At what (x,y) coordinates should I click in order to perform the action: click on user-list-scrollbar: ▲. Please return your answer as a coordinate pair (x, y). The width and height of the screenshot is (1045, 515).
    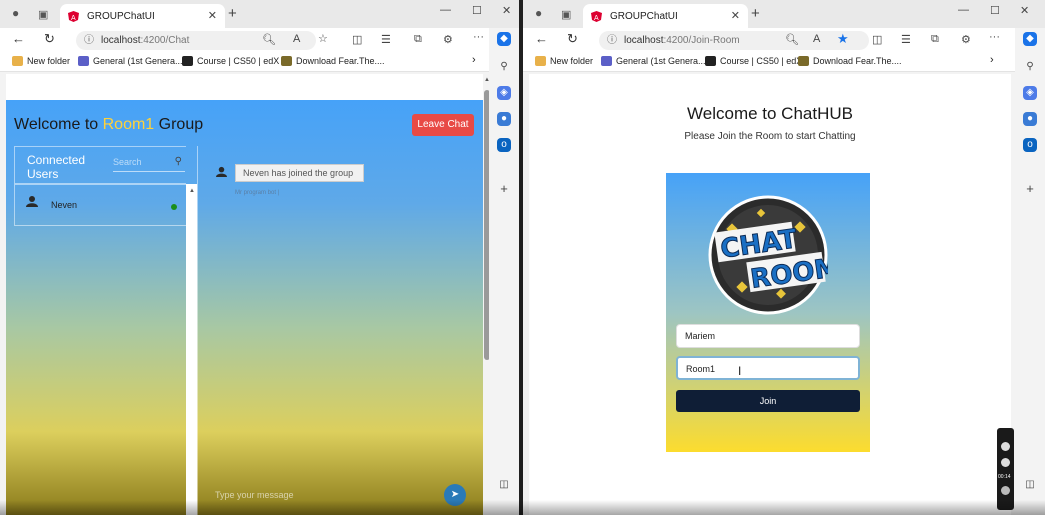
    Looking at the image, I should click on (191, 349).